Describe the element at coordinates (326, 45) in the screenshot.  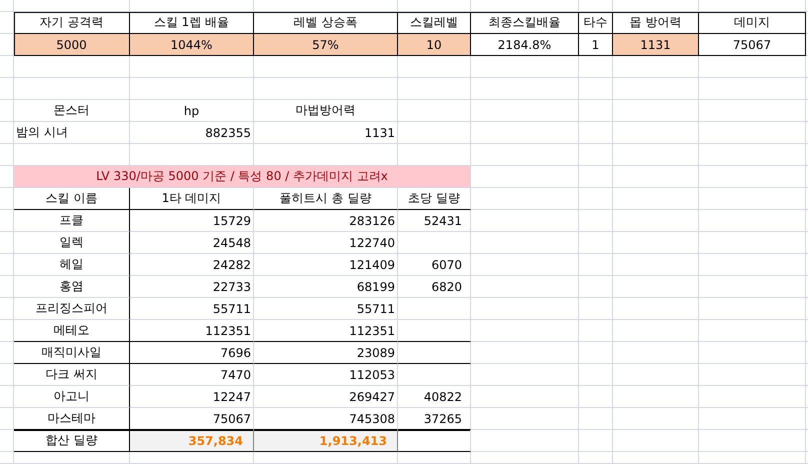
I see `table-cell: 57%` at that location.